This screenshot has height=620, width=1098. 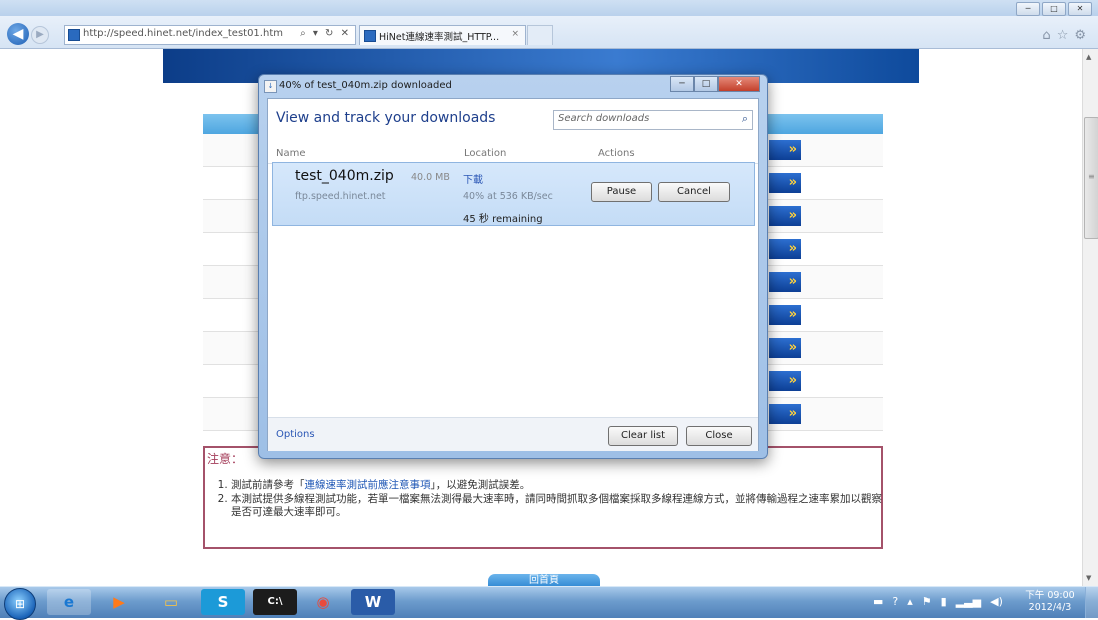 I want to click on media-player-icon: ▶, so click(x=119, y=602).